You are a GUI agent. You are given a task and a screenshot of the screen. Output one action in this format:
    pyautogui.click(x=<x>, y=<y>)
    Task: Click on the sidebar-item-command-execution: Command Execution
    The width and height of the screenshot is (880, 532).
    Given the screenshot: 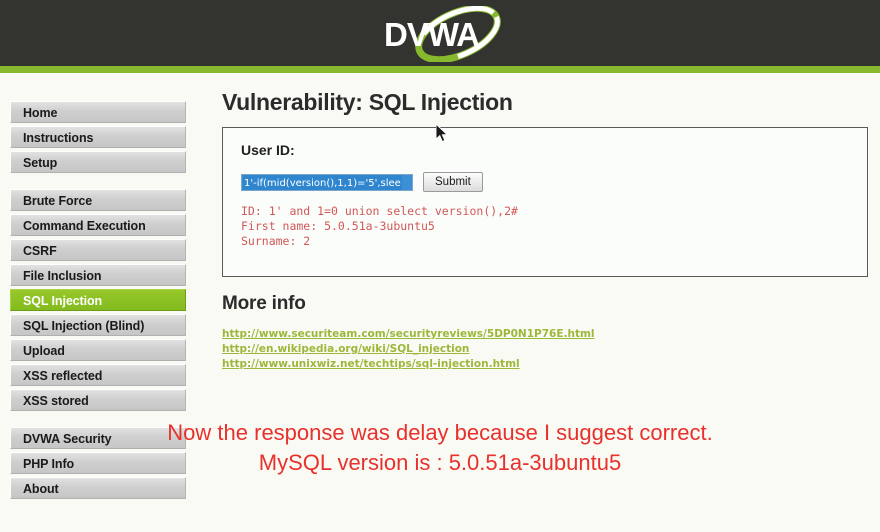 What is the action you would take?
    pyautogui.click(x=98, y=225)
    